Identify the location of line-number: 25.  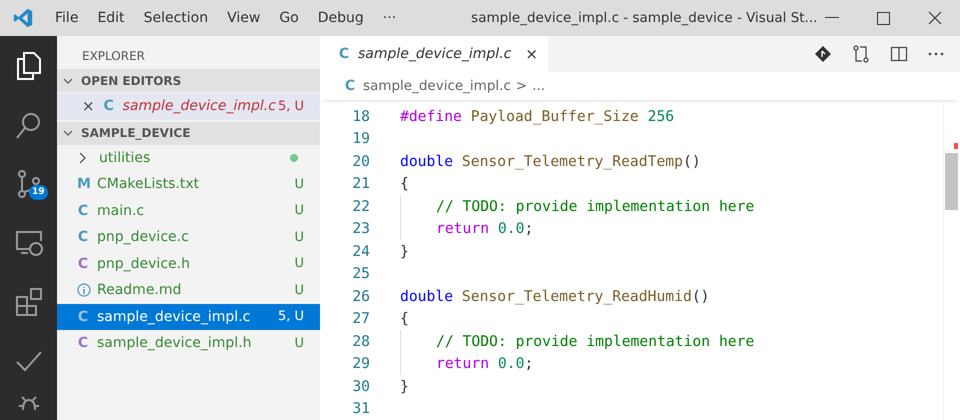
(360, 273).